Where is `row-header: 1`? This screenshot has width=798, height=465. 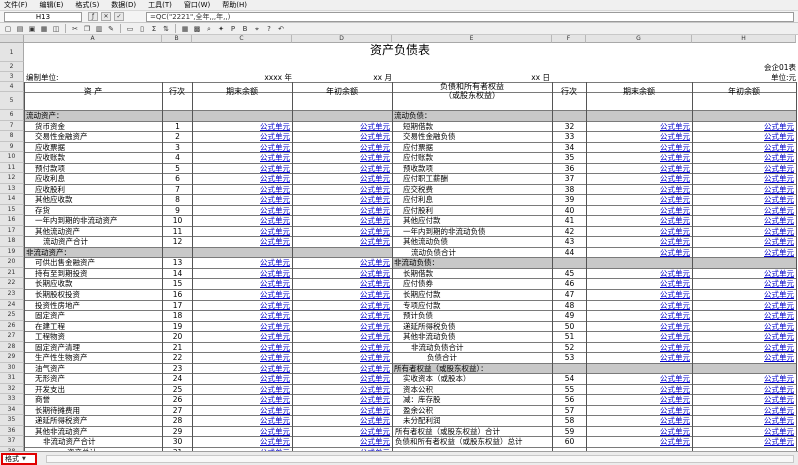
row-header: 1 is located at coordinates (12, 52).